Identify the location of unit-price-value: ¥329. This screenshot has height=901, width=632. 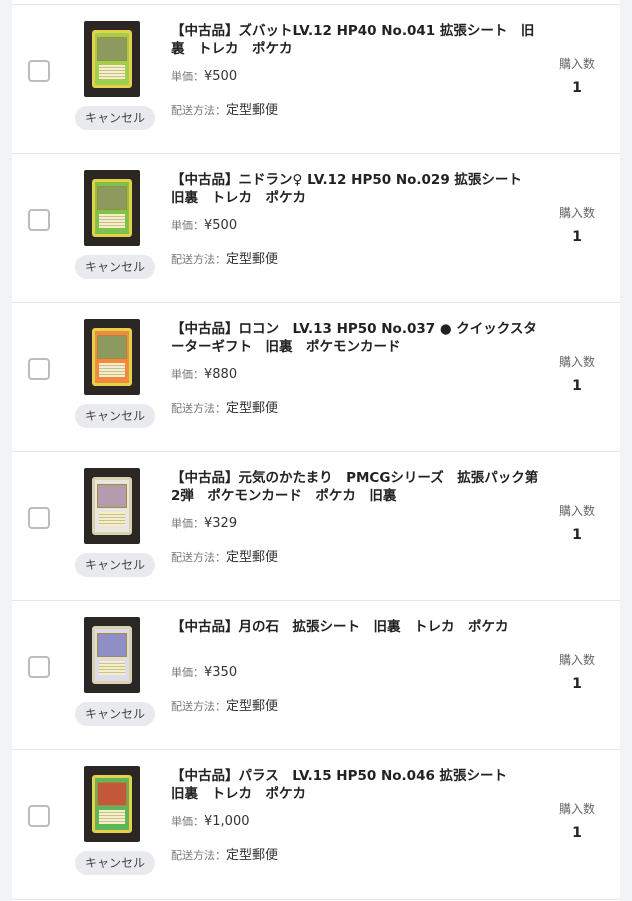
(221, 523).